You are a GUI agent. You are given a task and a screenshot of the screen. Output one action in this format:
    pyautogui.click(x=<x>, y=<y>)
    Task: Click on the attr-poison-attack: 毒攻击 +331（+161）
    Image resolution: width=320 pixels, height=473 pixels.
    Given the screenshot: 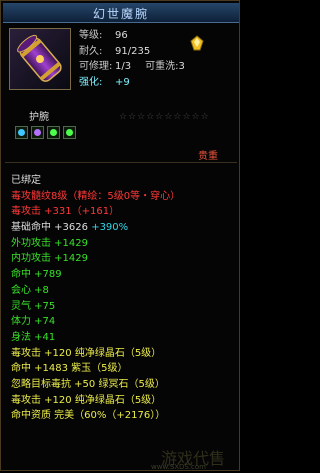 What is the action you would take?
    pyautogui.click(x=65, y=212)
    